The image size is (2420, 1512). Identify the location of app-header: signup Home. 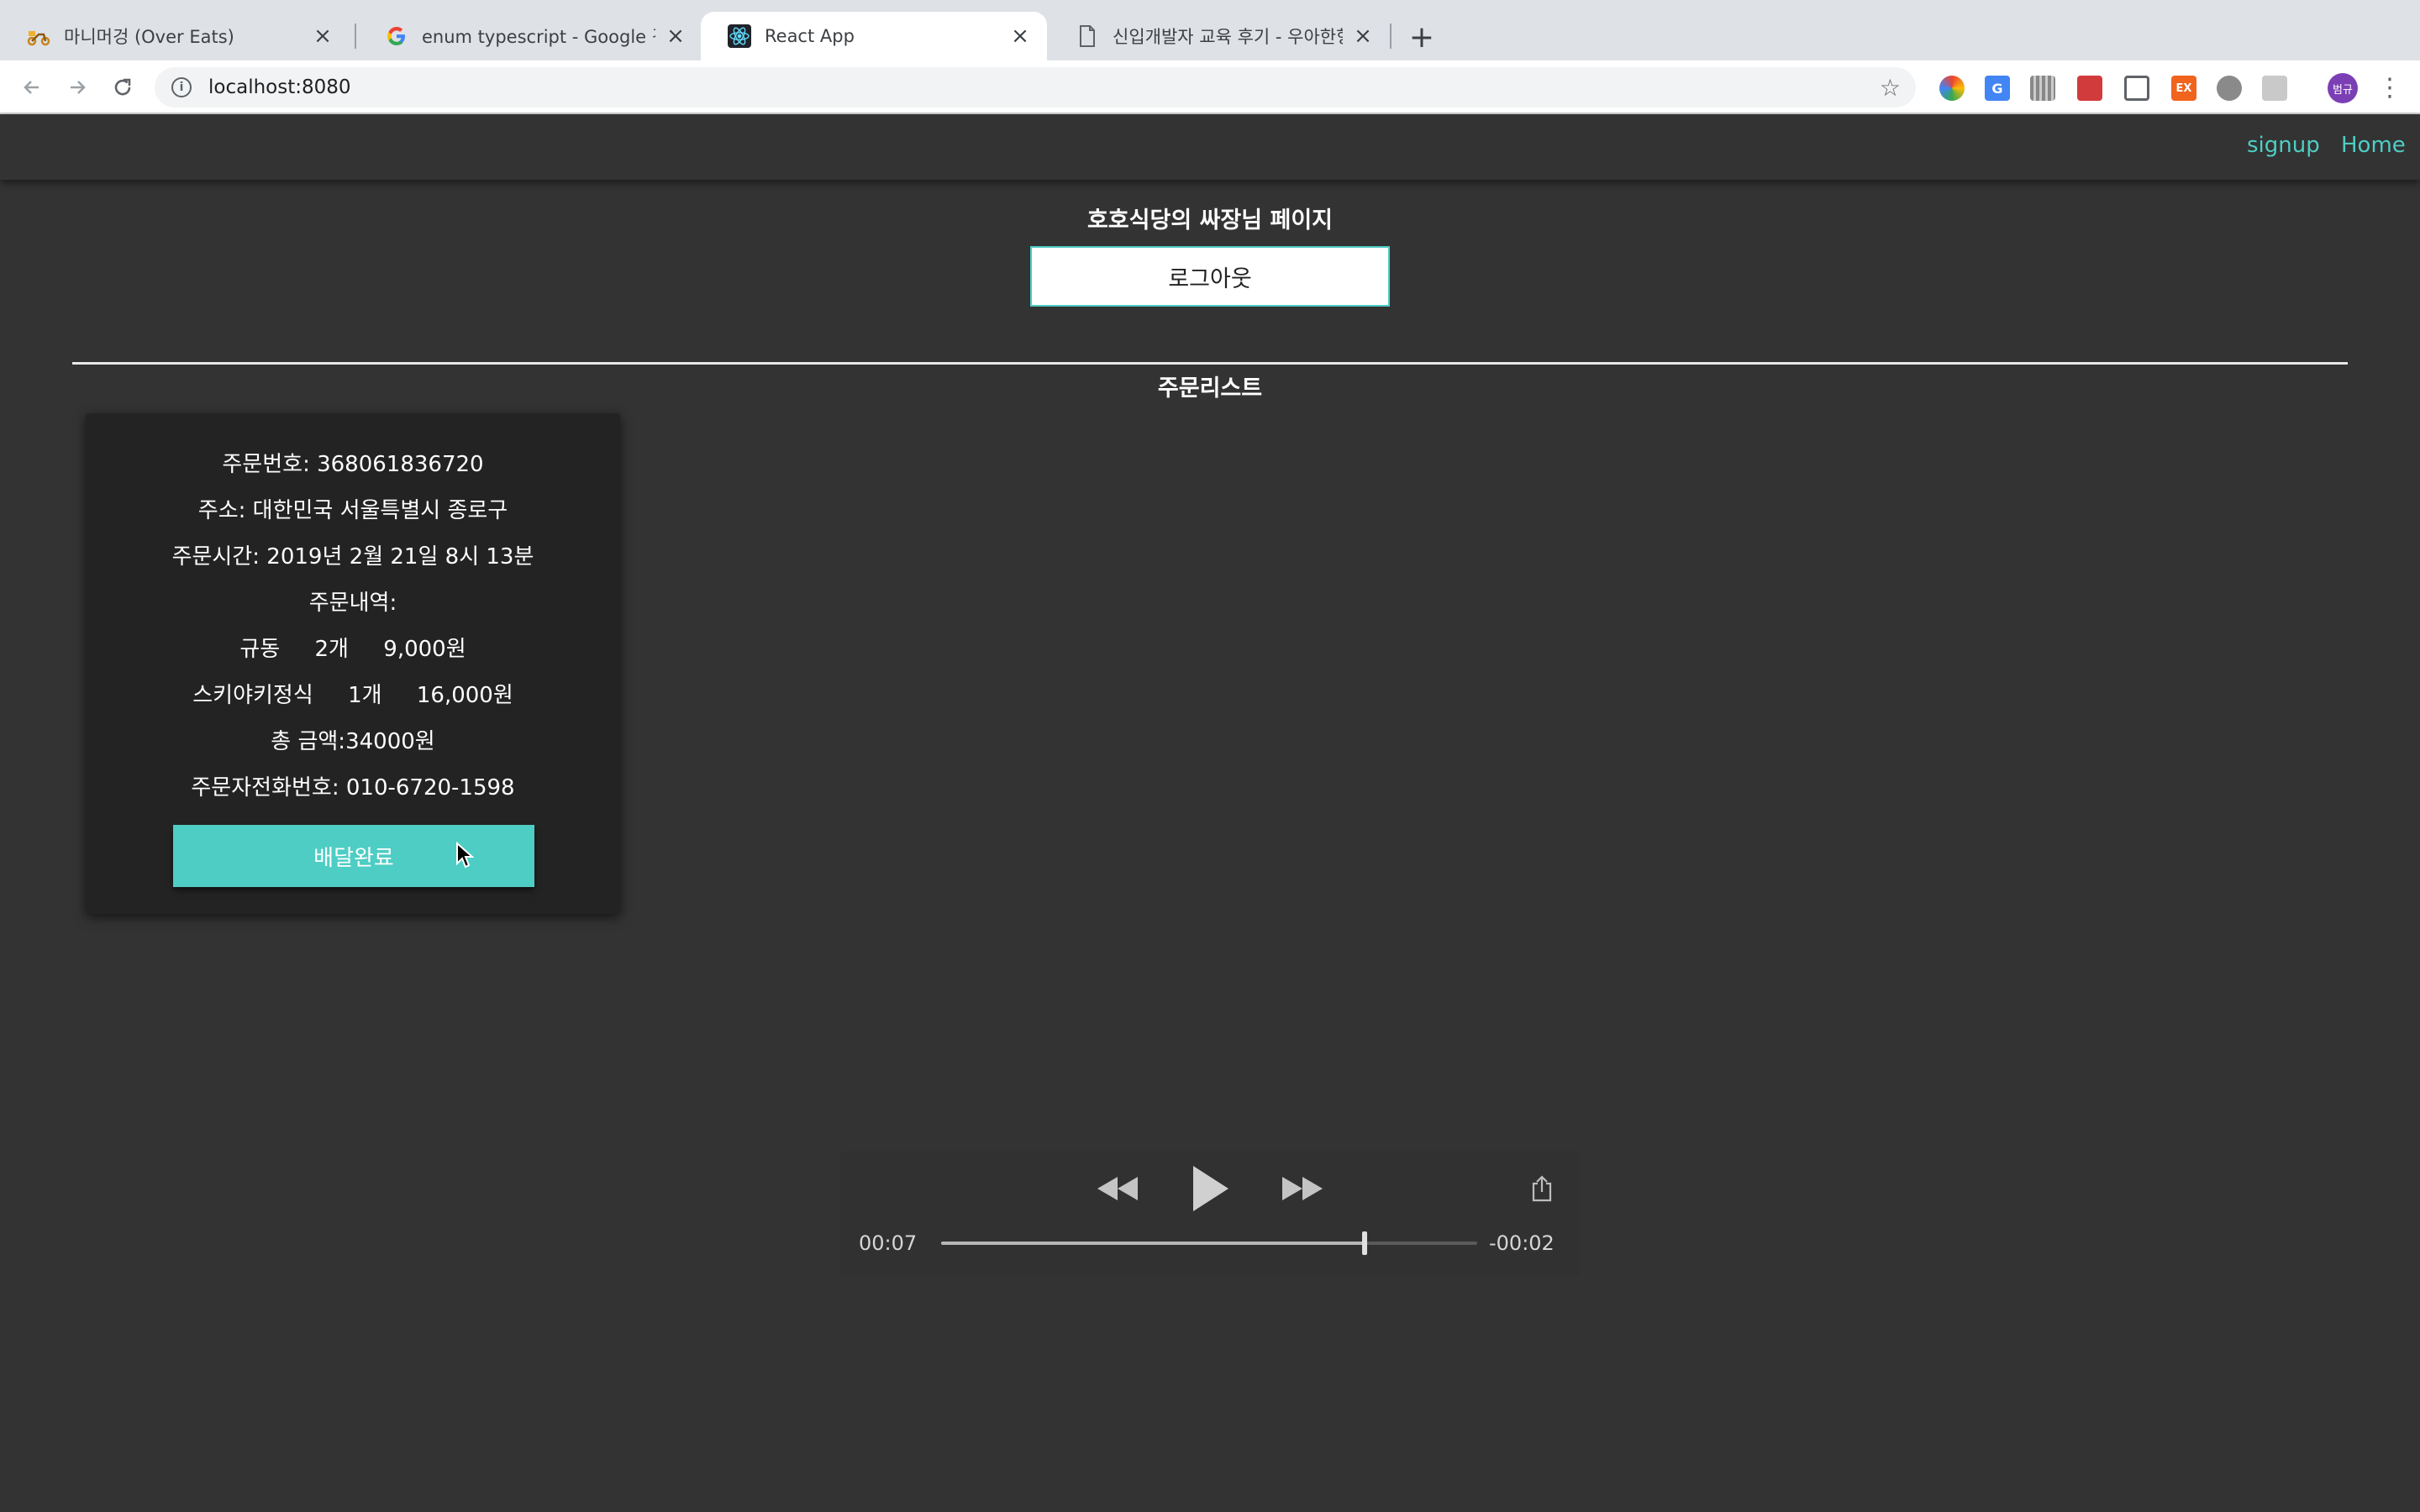
(1210, 147).